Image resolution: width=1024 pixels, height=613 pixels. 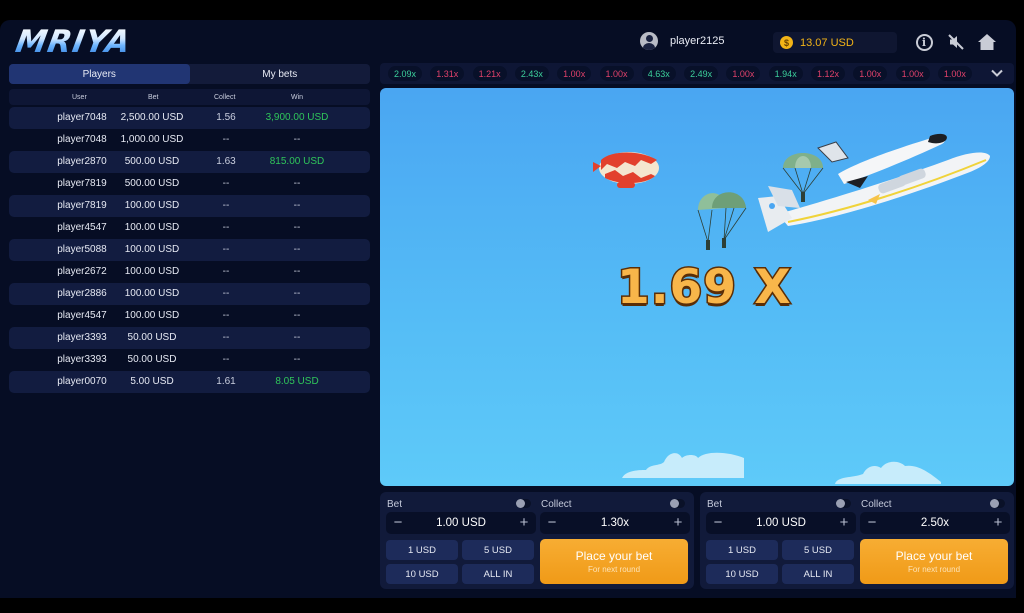 What do you see at coordinates (785, 73) in the screenshot?
I see `history-multiplier-chip: 1.94x` at bounding box center [785, 73].